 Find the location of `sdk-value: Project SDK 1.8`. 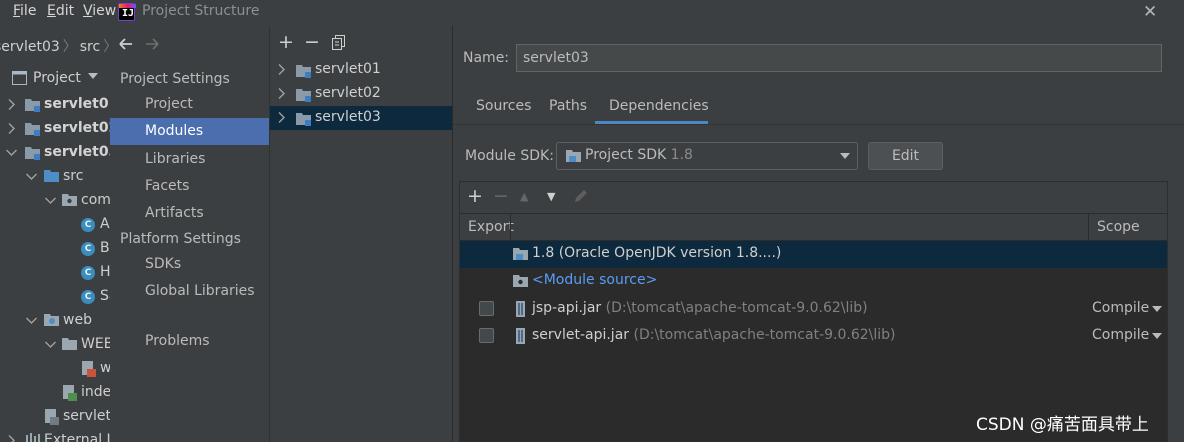

sdk-value: Project SDK 1.8 is located at coordinates (639, 155).